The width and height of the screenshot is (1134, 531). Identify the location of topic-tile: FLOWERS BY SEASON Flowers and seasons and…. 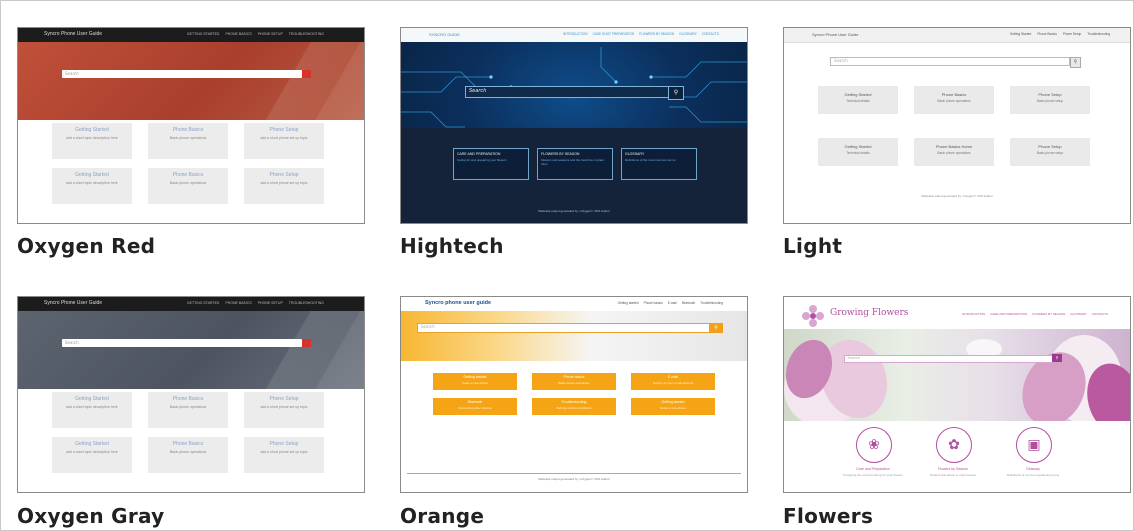
(575, 164).